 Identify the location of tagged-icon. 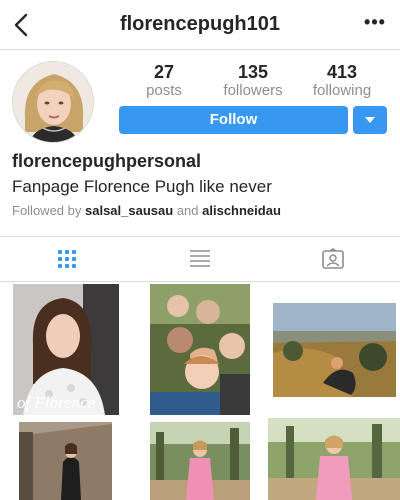
(332, 258).